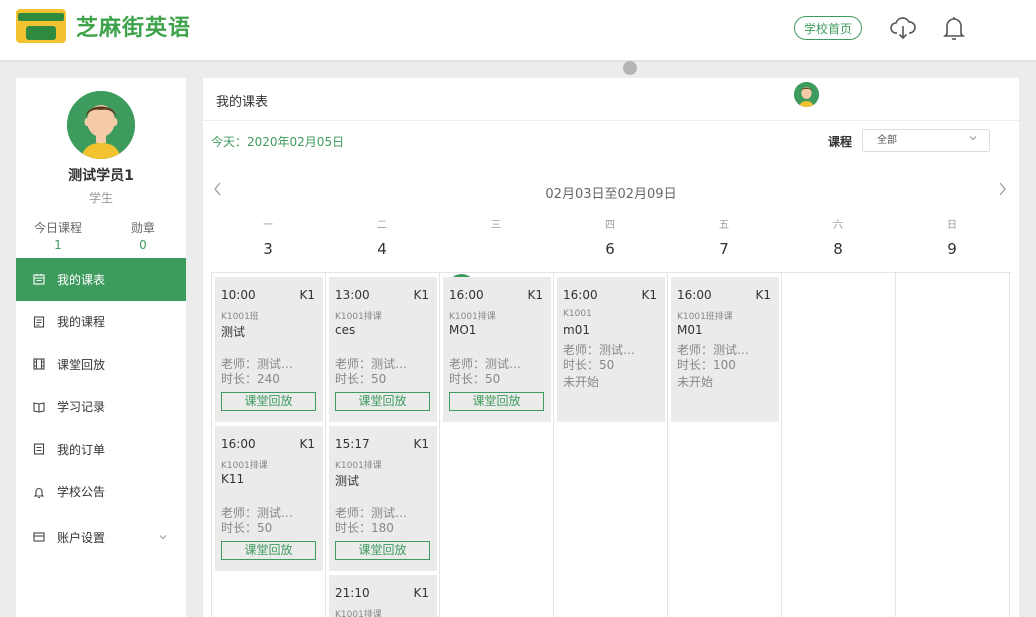 The width and height of the screenshot is (1036, 617). Describe the element at coordinates (926, 140) in the screenshot. I see `course-filter-select: 全部` at that location.